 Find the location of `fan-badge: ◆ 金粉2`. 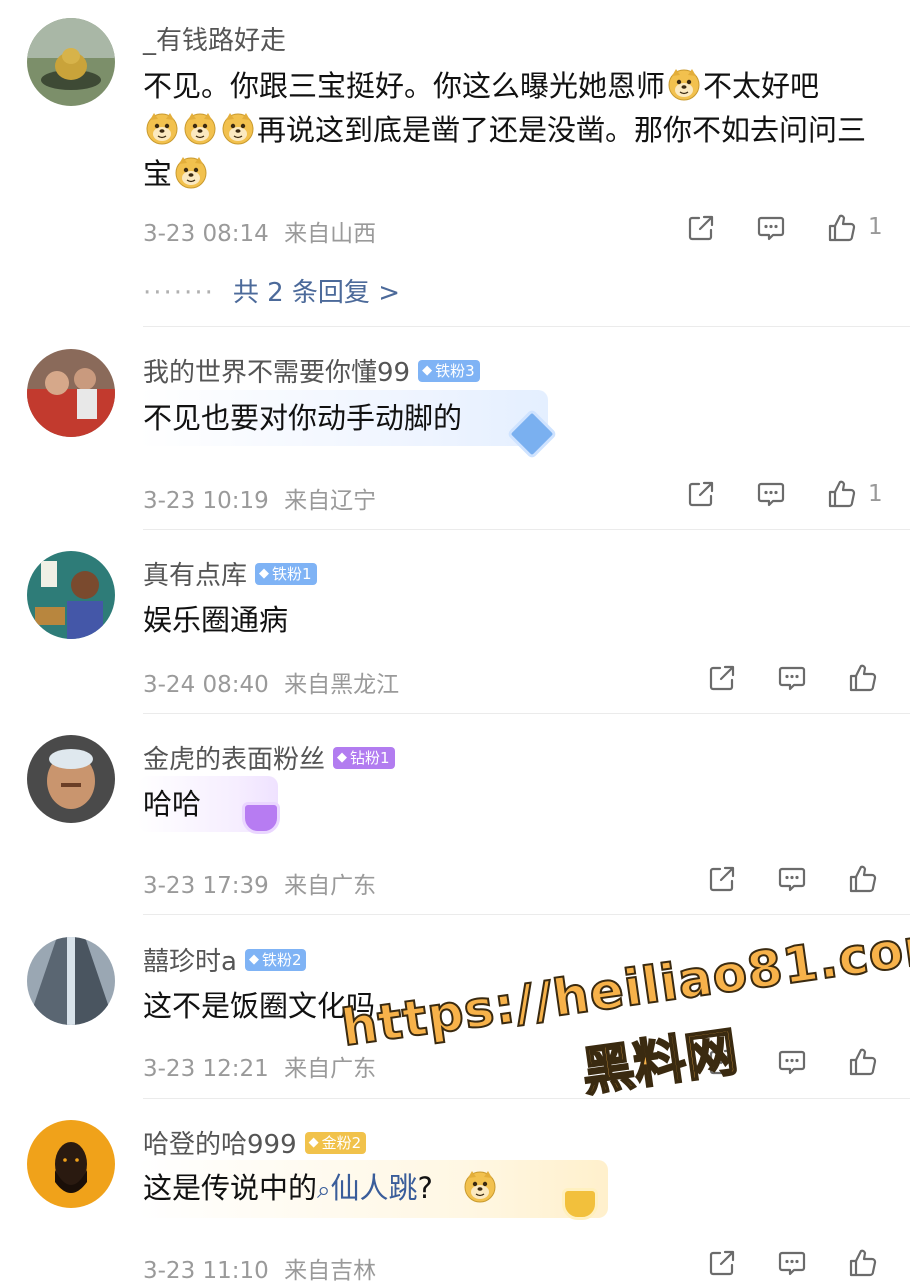

fan-badge: ◆ 金粉2 is located at coordinates (335, 1142).